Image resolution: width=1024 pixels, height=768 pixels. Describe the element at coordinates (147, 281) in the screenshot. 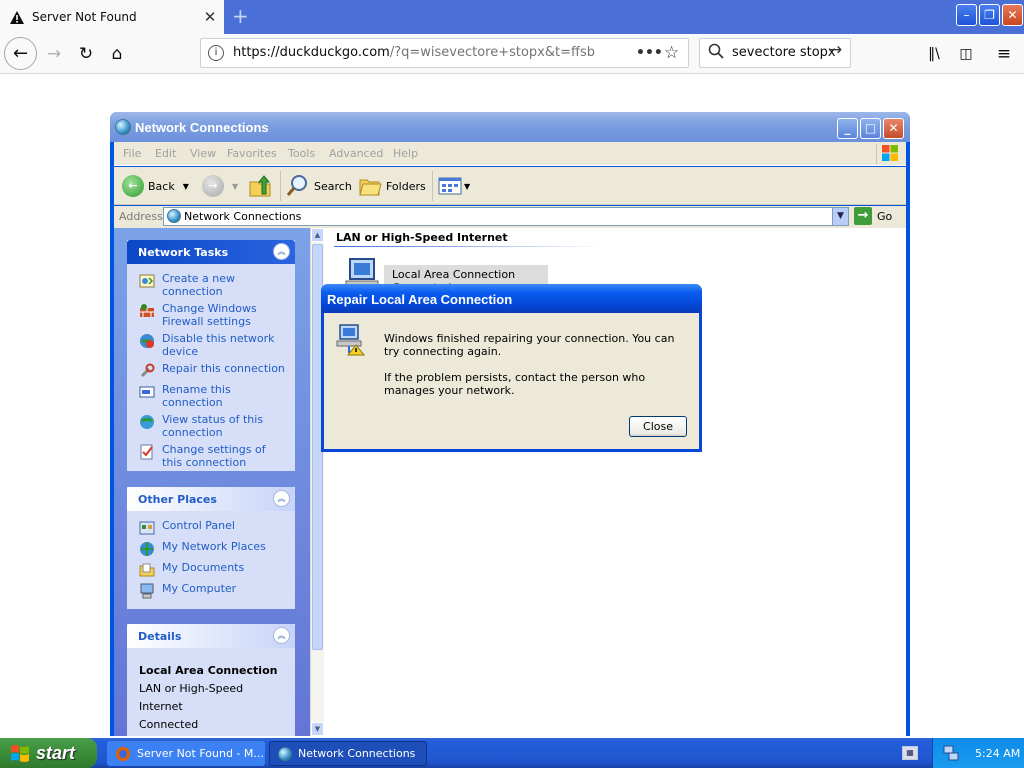

I see `new-connection-icon` at that location.